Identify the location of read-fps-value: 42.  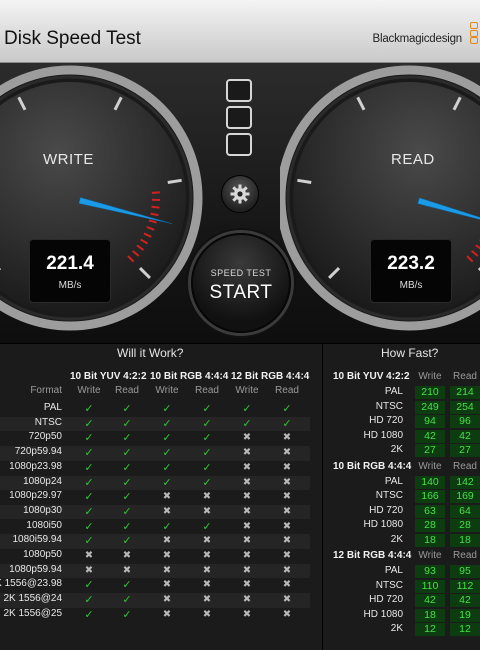
(465, 436).